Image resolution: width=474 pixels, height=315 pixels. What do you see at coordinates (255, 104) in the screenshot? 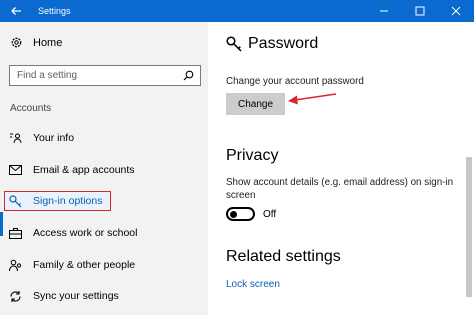
I see `change-password-button: Change` at bounding box center [255, 104].